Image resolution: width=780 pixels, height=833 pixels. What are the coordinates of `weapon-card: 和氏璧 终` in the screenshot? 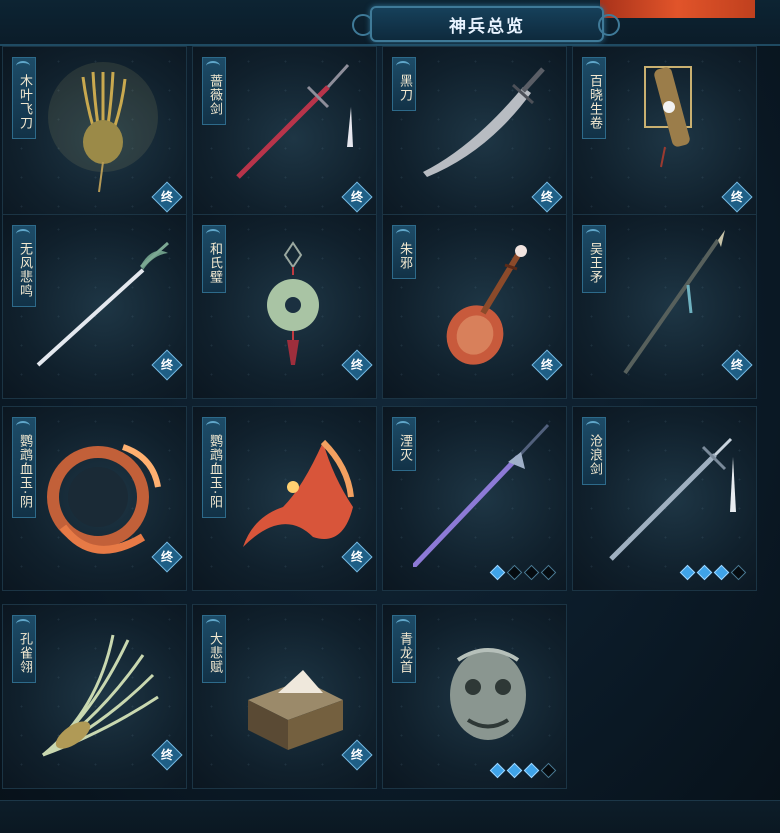 It's located at (284, 306).